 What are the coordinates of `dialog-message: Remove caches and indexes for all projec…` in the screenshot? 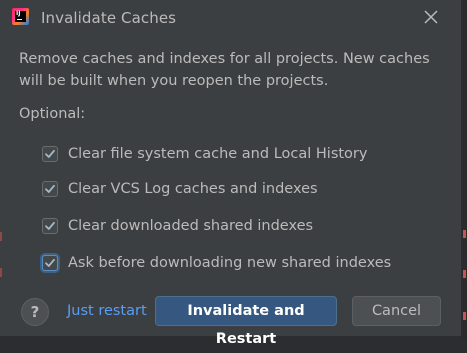 It's located at (224, 70).